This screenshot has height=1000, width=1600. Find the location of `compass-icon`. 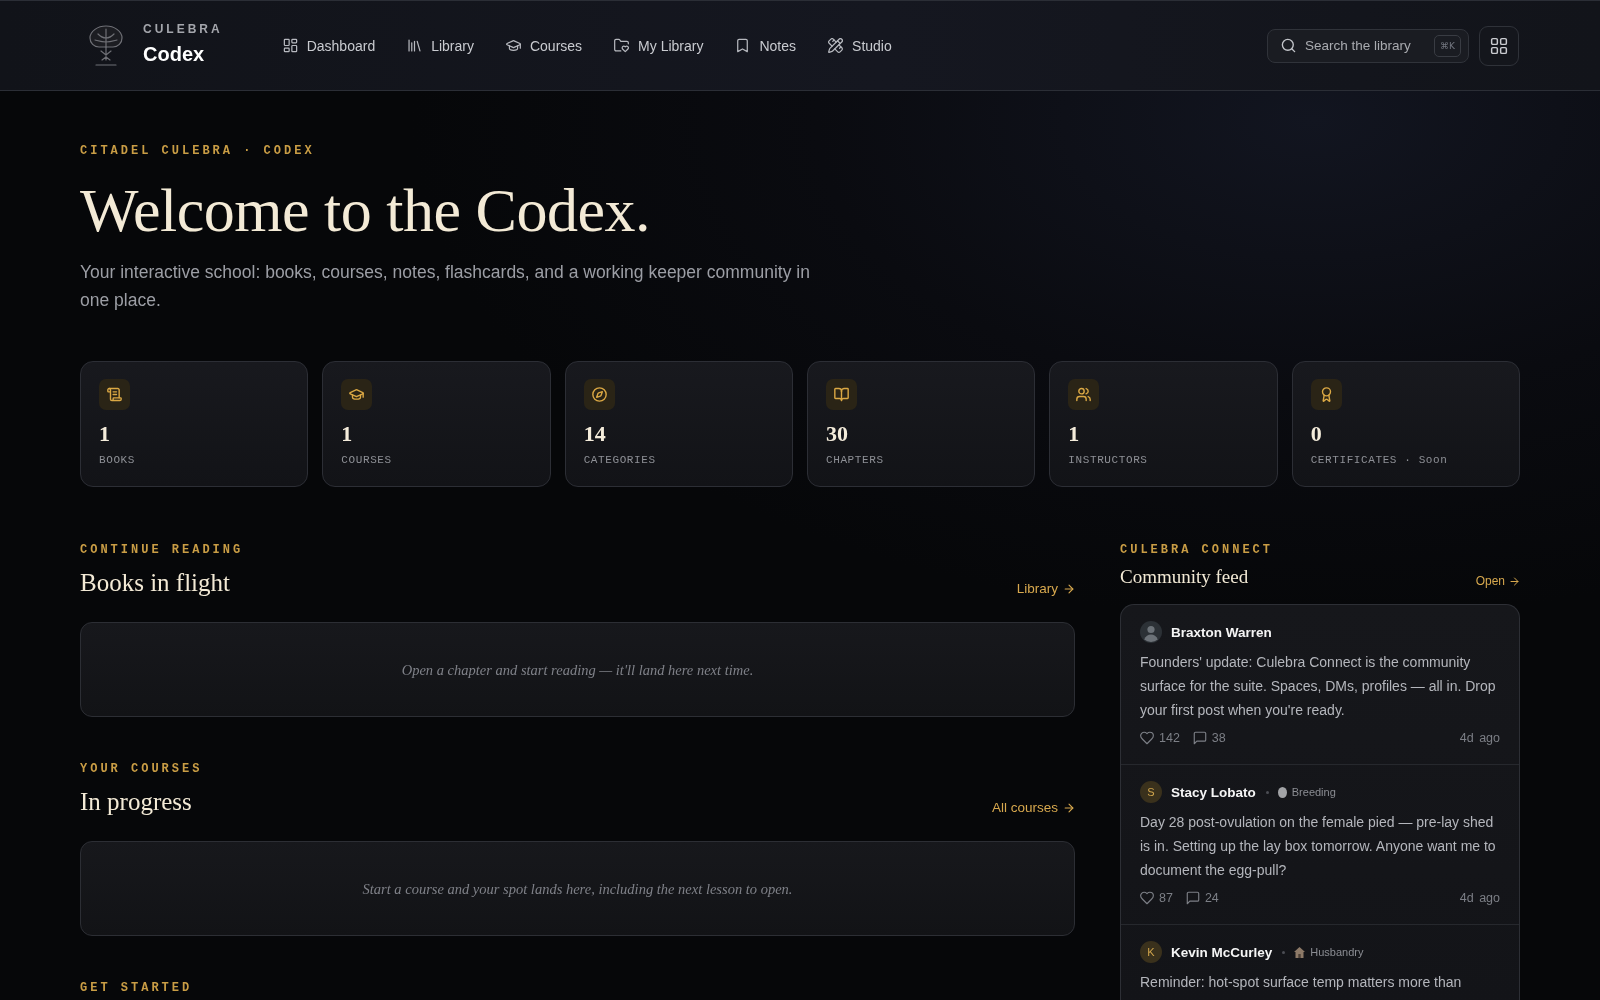

compass-icon is located at coordinates (599, 394).